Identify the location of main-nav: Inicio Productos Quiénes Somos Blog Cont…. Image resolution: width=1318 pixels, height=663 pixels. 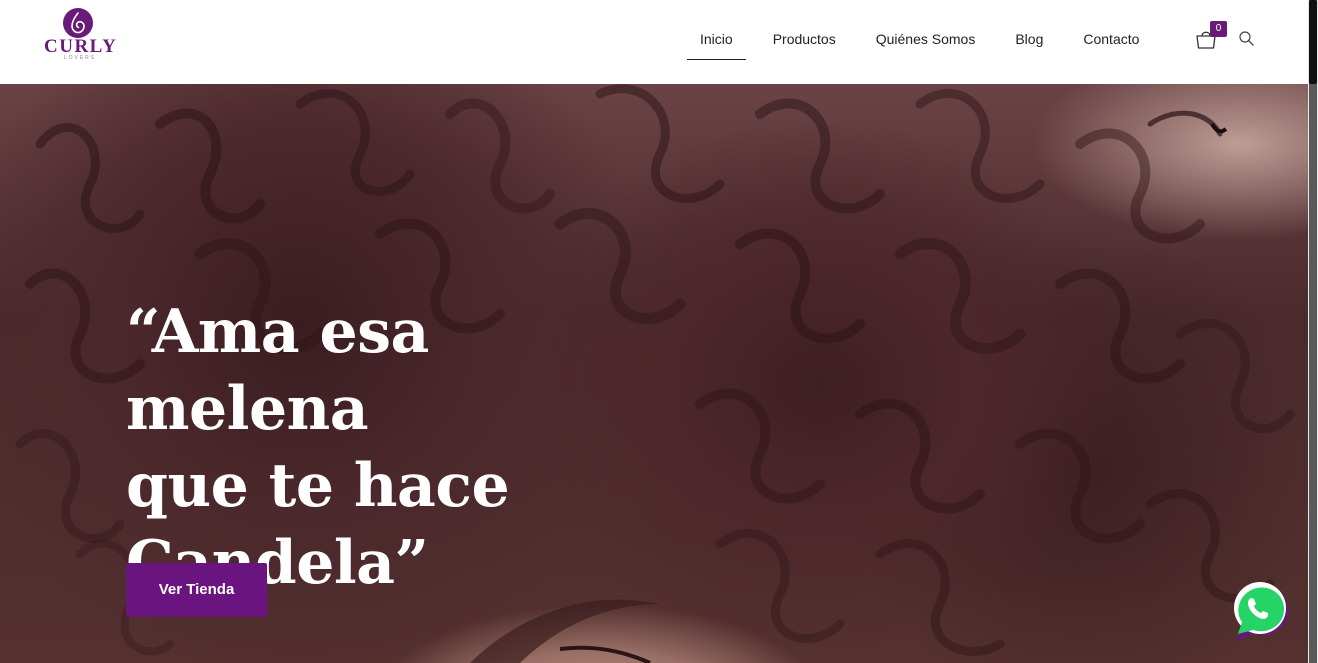
(926, 42).